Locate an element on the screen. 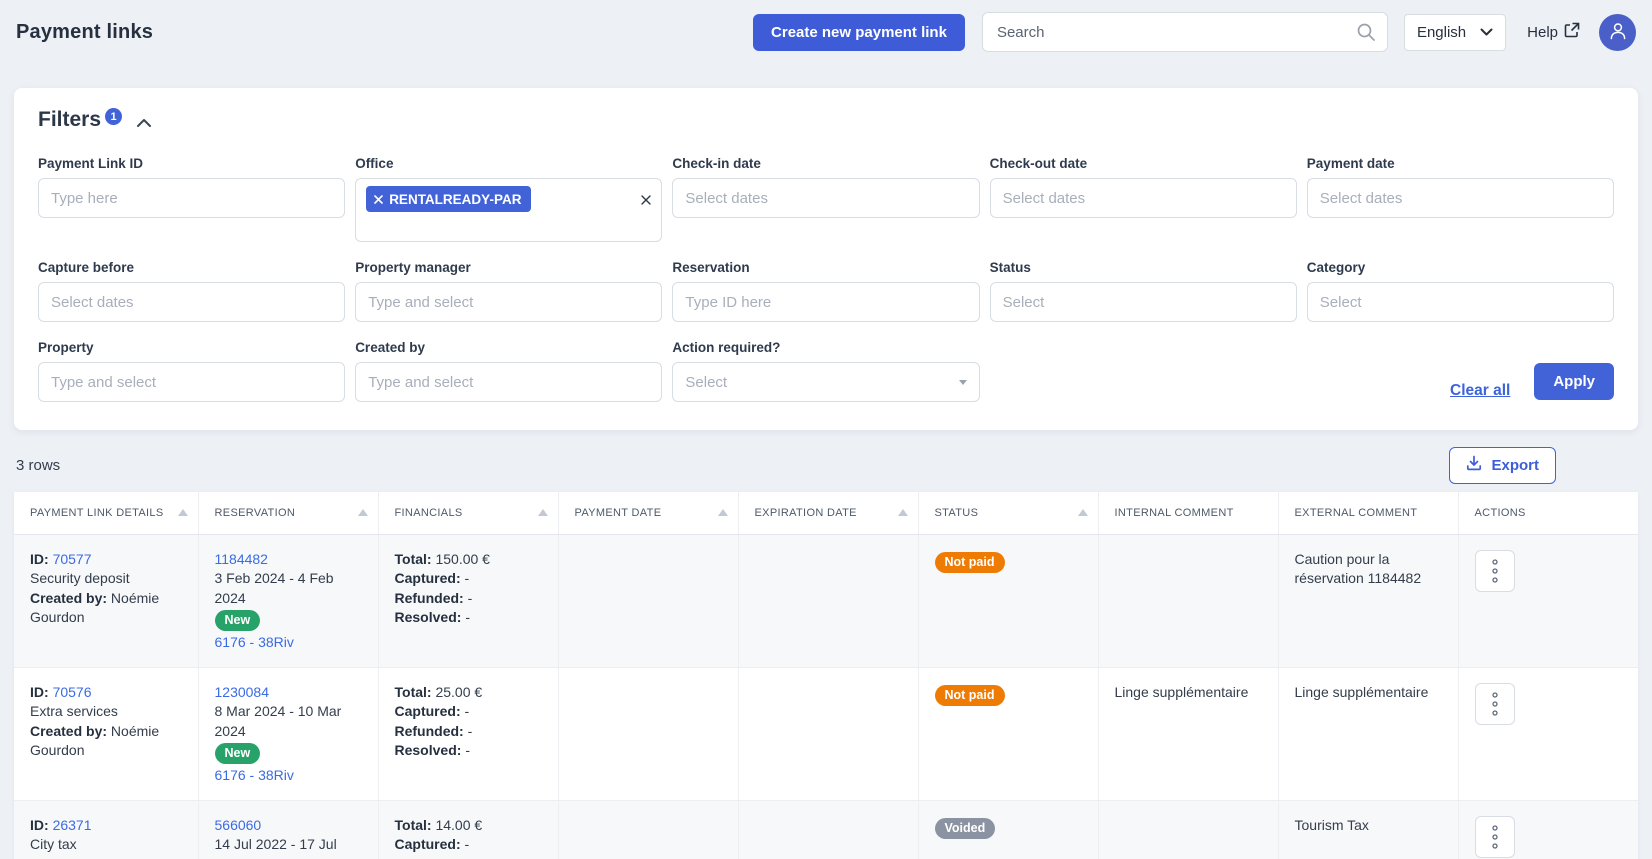 The width and height of the screenshot is (1652, 859). user-icon is located at coordinates (1618, 32).